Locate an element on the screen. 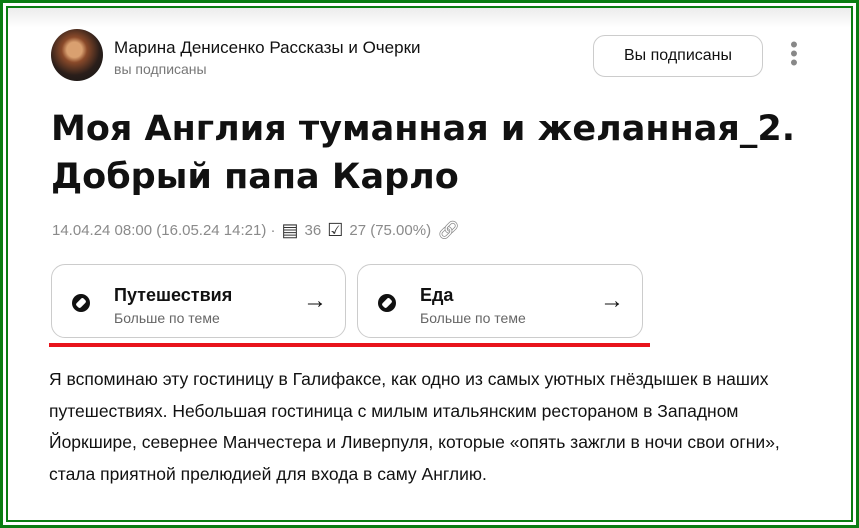  topic-title: Еда is located at coordinates (437, 295).